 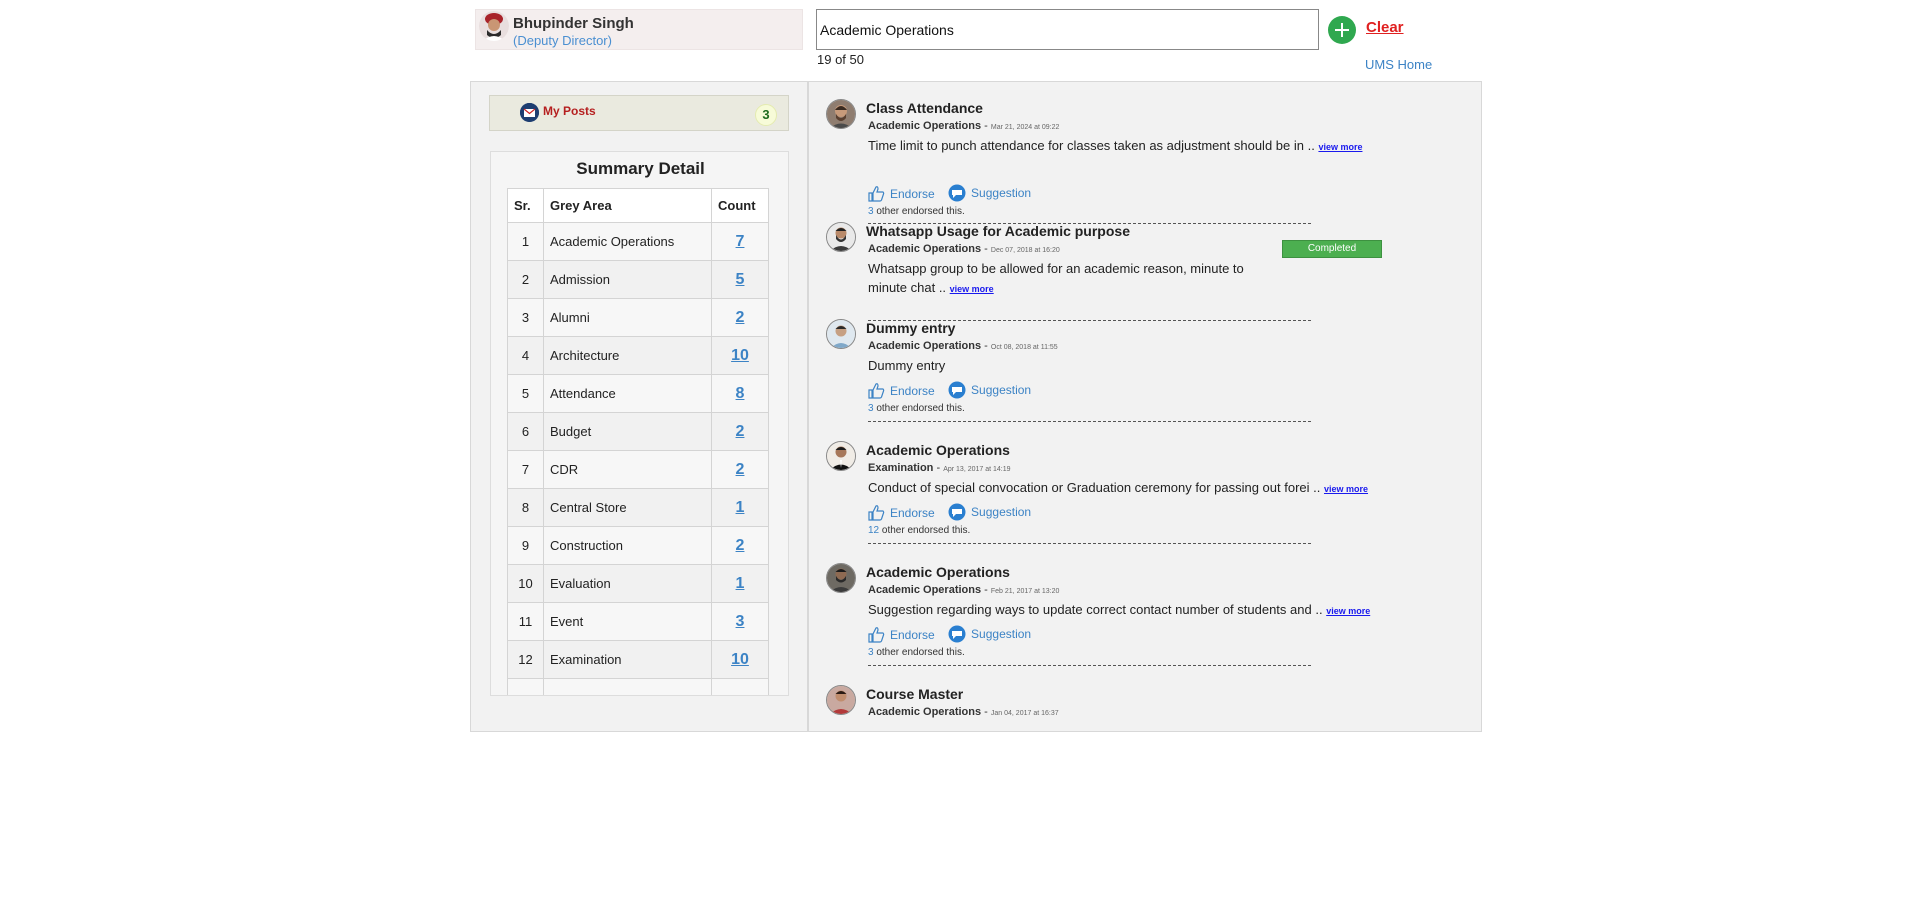 I want to click on row-count-cell: 8, so click(x=740, y=393).